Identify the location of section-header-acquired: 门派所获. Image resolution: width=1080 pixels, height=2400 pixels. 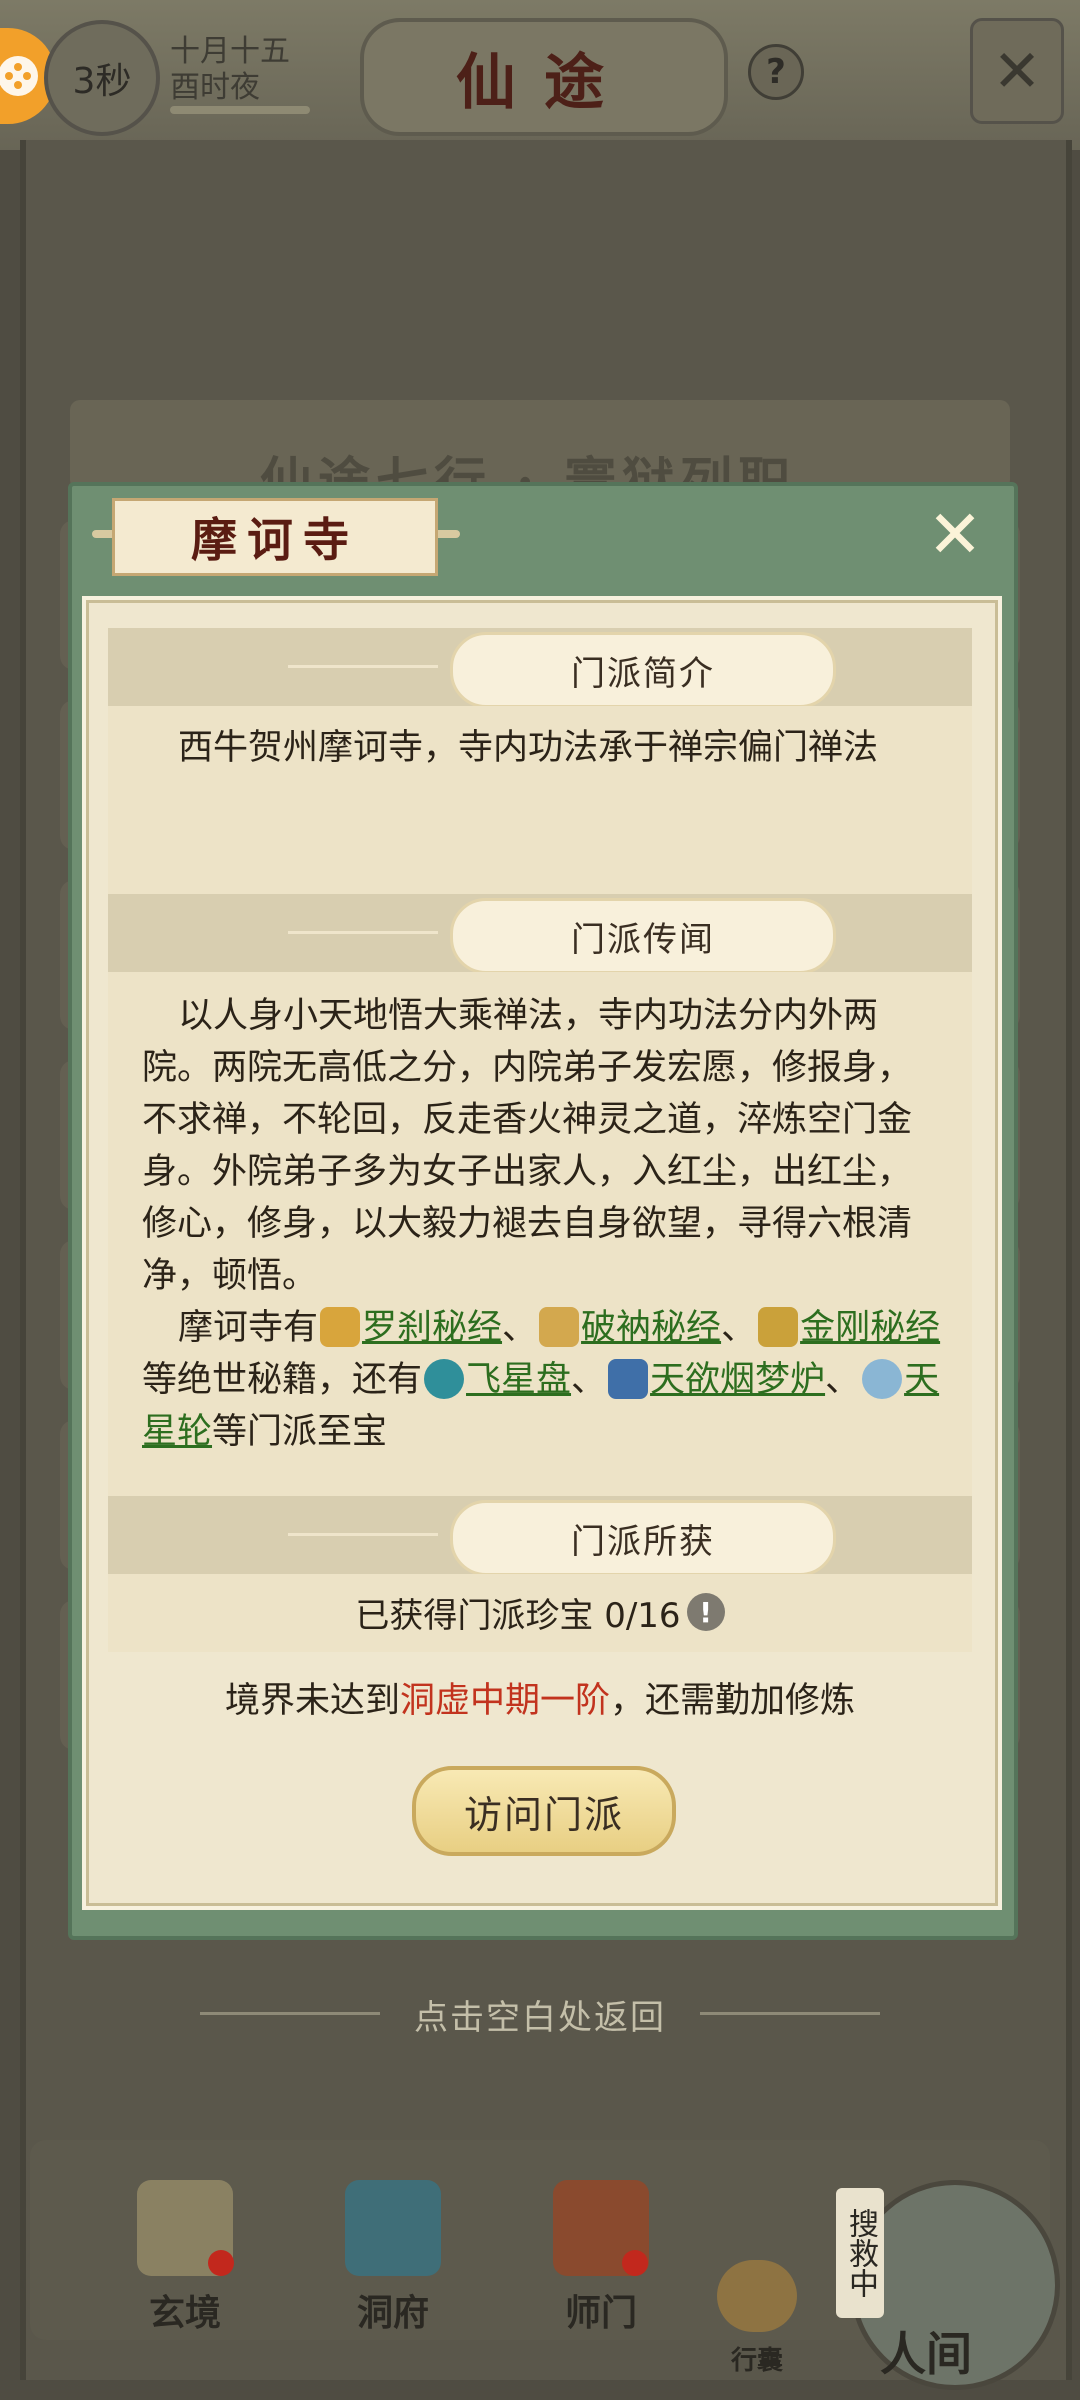
(540, 1536).